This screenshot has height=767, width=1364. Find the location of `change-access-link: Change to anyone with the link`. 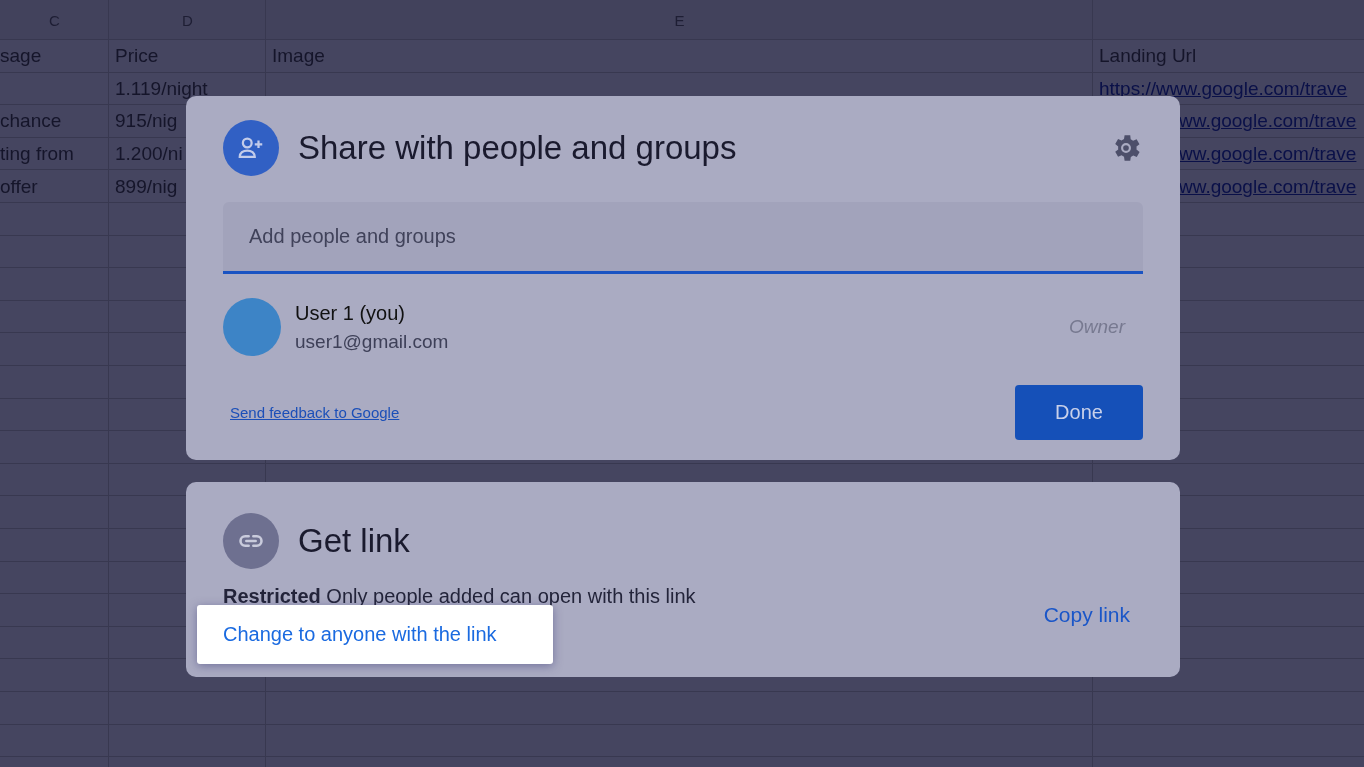

change-access-link: Change to anyone with the link is located at coordinates (360, 634).